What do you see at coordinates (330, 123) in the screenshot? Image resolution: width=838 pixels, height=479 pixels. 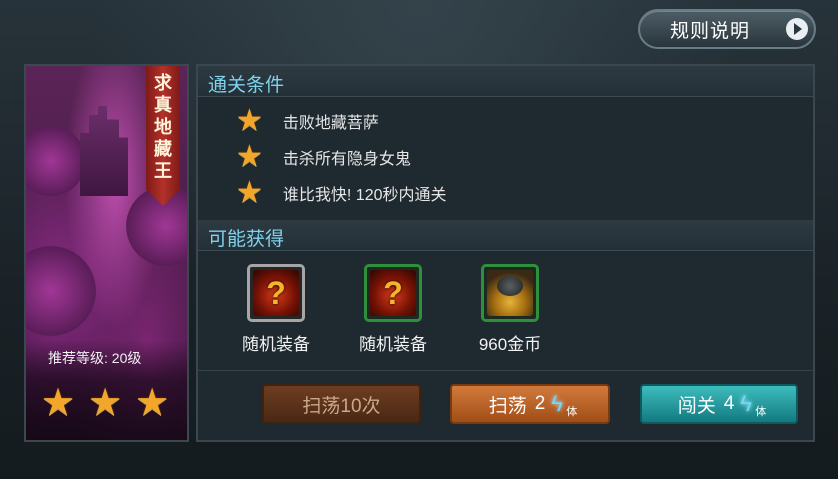 I see `condition-text: 击败地藏菩萨` at bounding box center [330, 123].